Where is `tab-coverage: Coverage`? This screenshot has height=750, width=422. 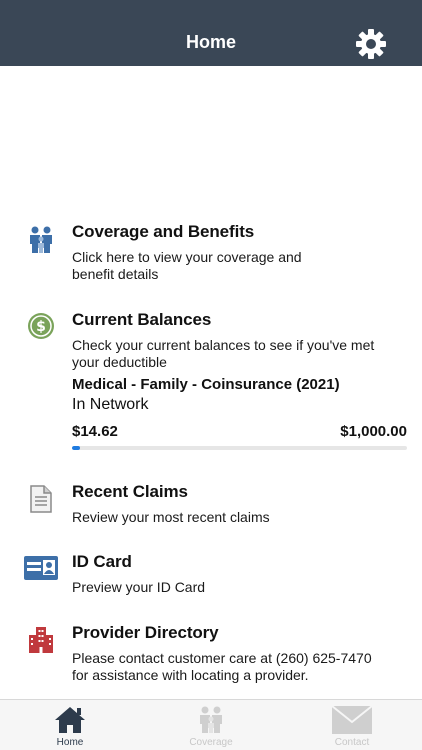
tab-coverage: Coverage is located at coordinates (211, 725).